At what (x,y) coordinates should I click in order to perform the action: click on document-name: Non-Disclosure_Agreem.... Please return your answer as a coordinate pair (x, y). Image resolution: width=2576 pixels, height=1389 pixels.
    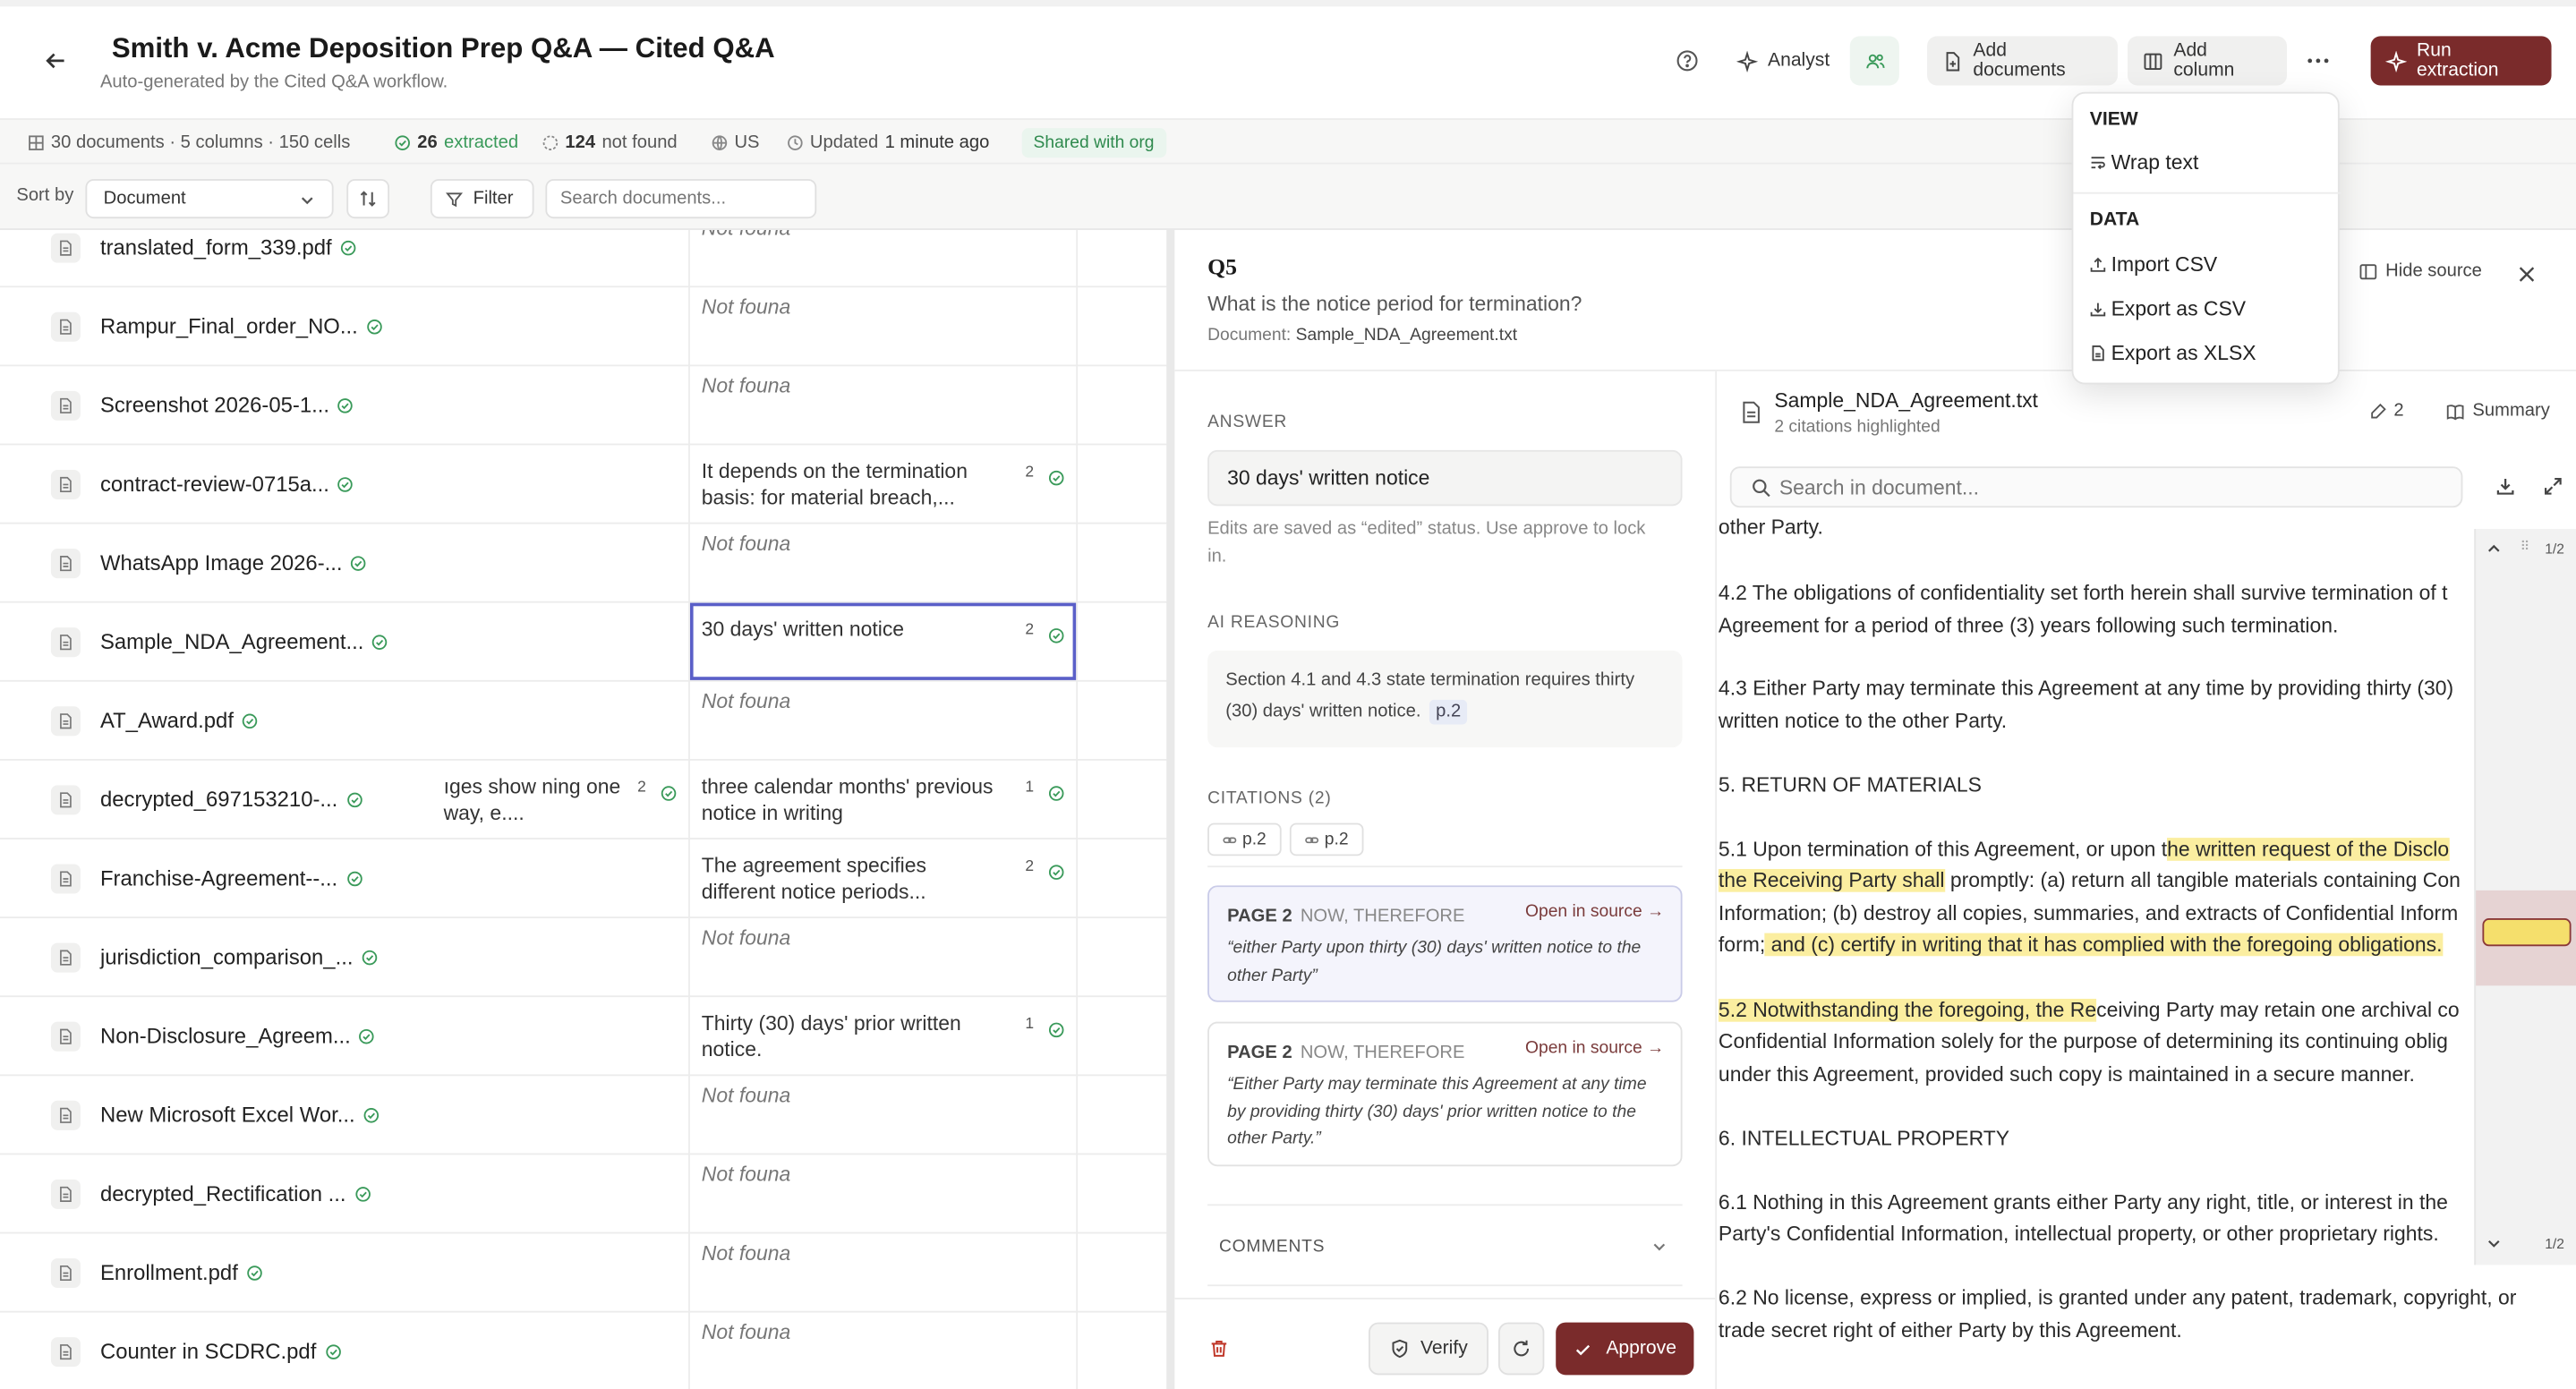
    Looking at the image, I should click on (237, 1036).